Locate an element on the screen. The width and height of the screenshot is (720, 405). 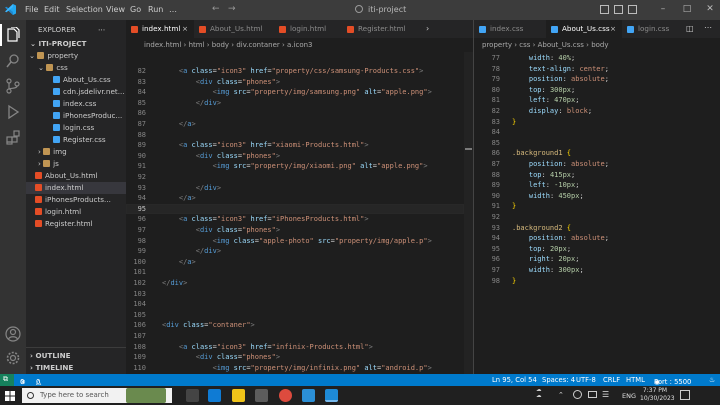
maximize-icon: □ is located at coordinates (687, 9).